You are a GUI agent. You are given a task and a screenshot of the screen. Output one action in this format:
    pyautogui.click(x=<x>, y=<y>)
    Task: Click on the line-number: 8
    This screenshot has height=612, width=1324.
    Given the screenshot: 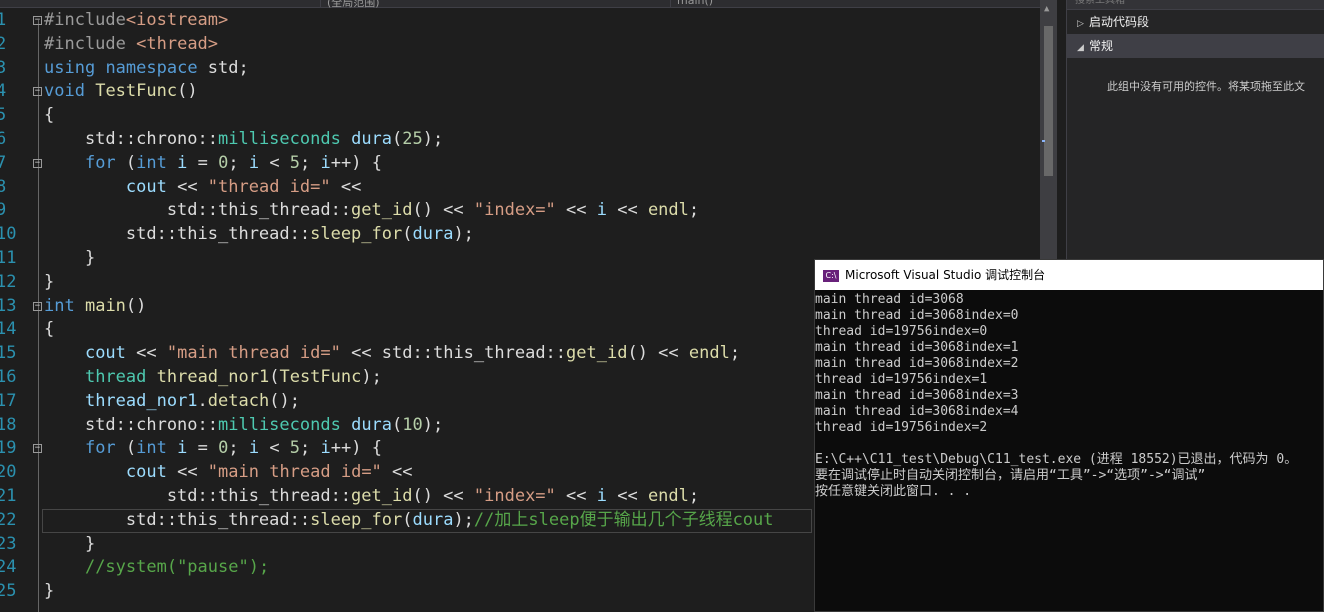 What is the action you would take?
    pyautogui.click(x=3, y=186)
    